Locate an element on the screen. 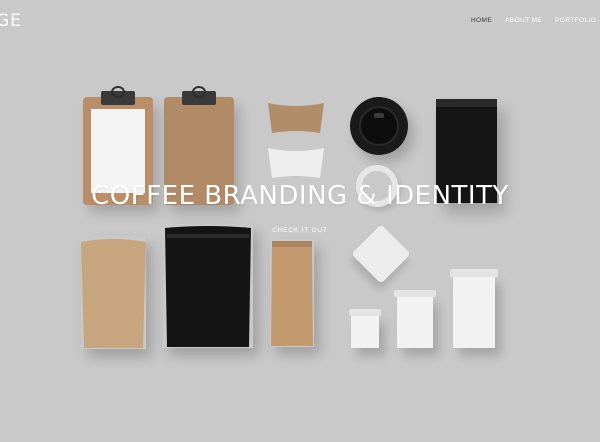  site-logo: GE is located at coordinates (11, 21).